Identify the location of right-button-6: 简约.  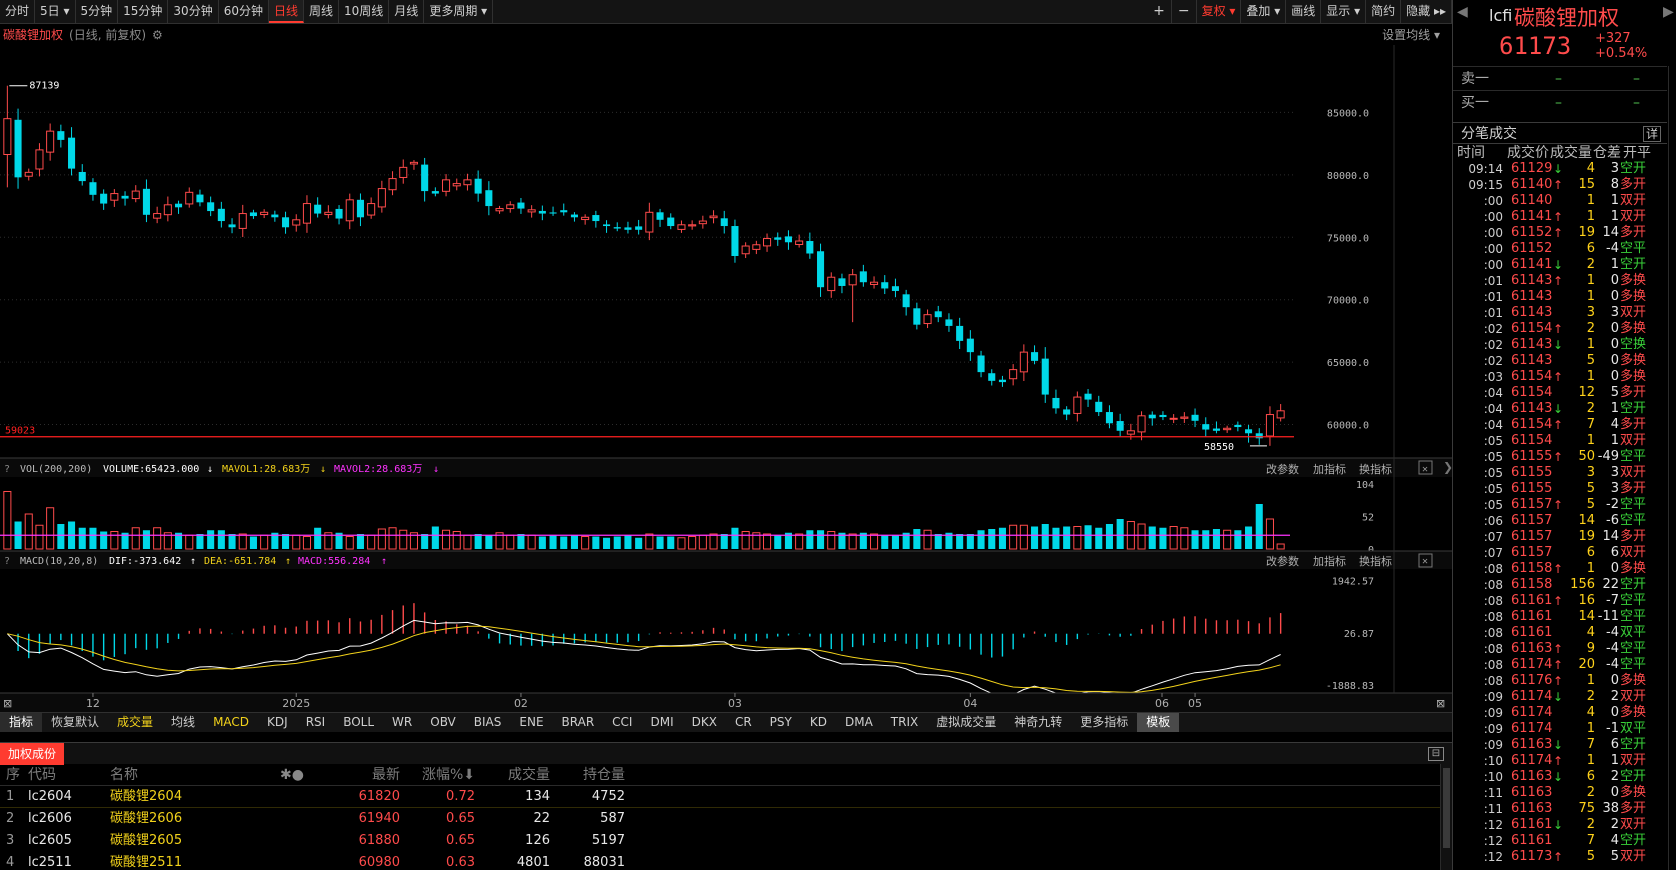
(1384, 11).